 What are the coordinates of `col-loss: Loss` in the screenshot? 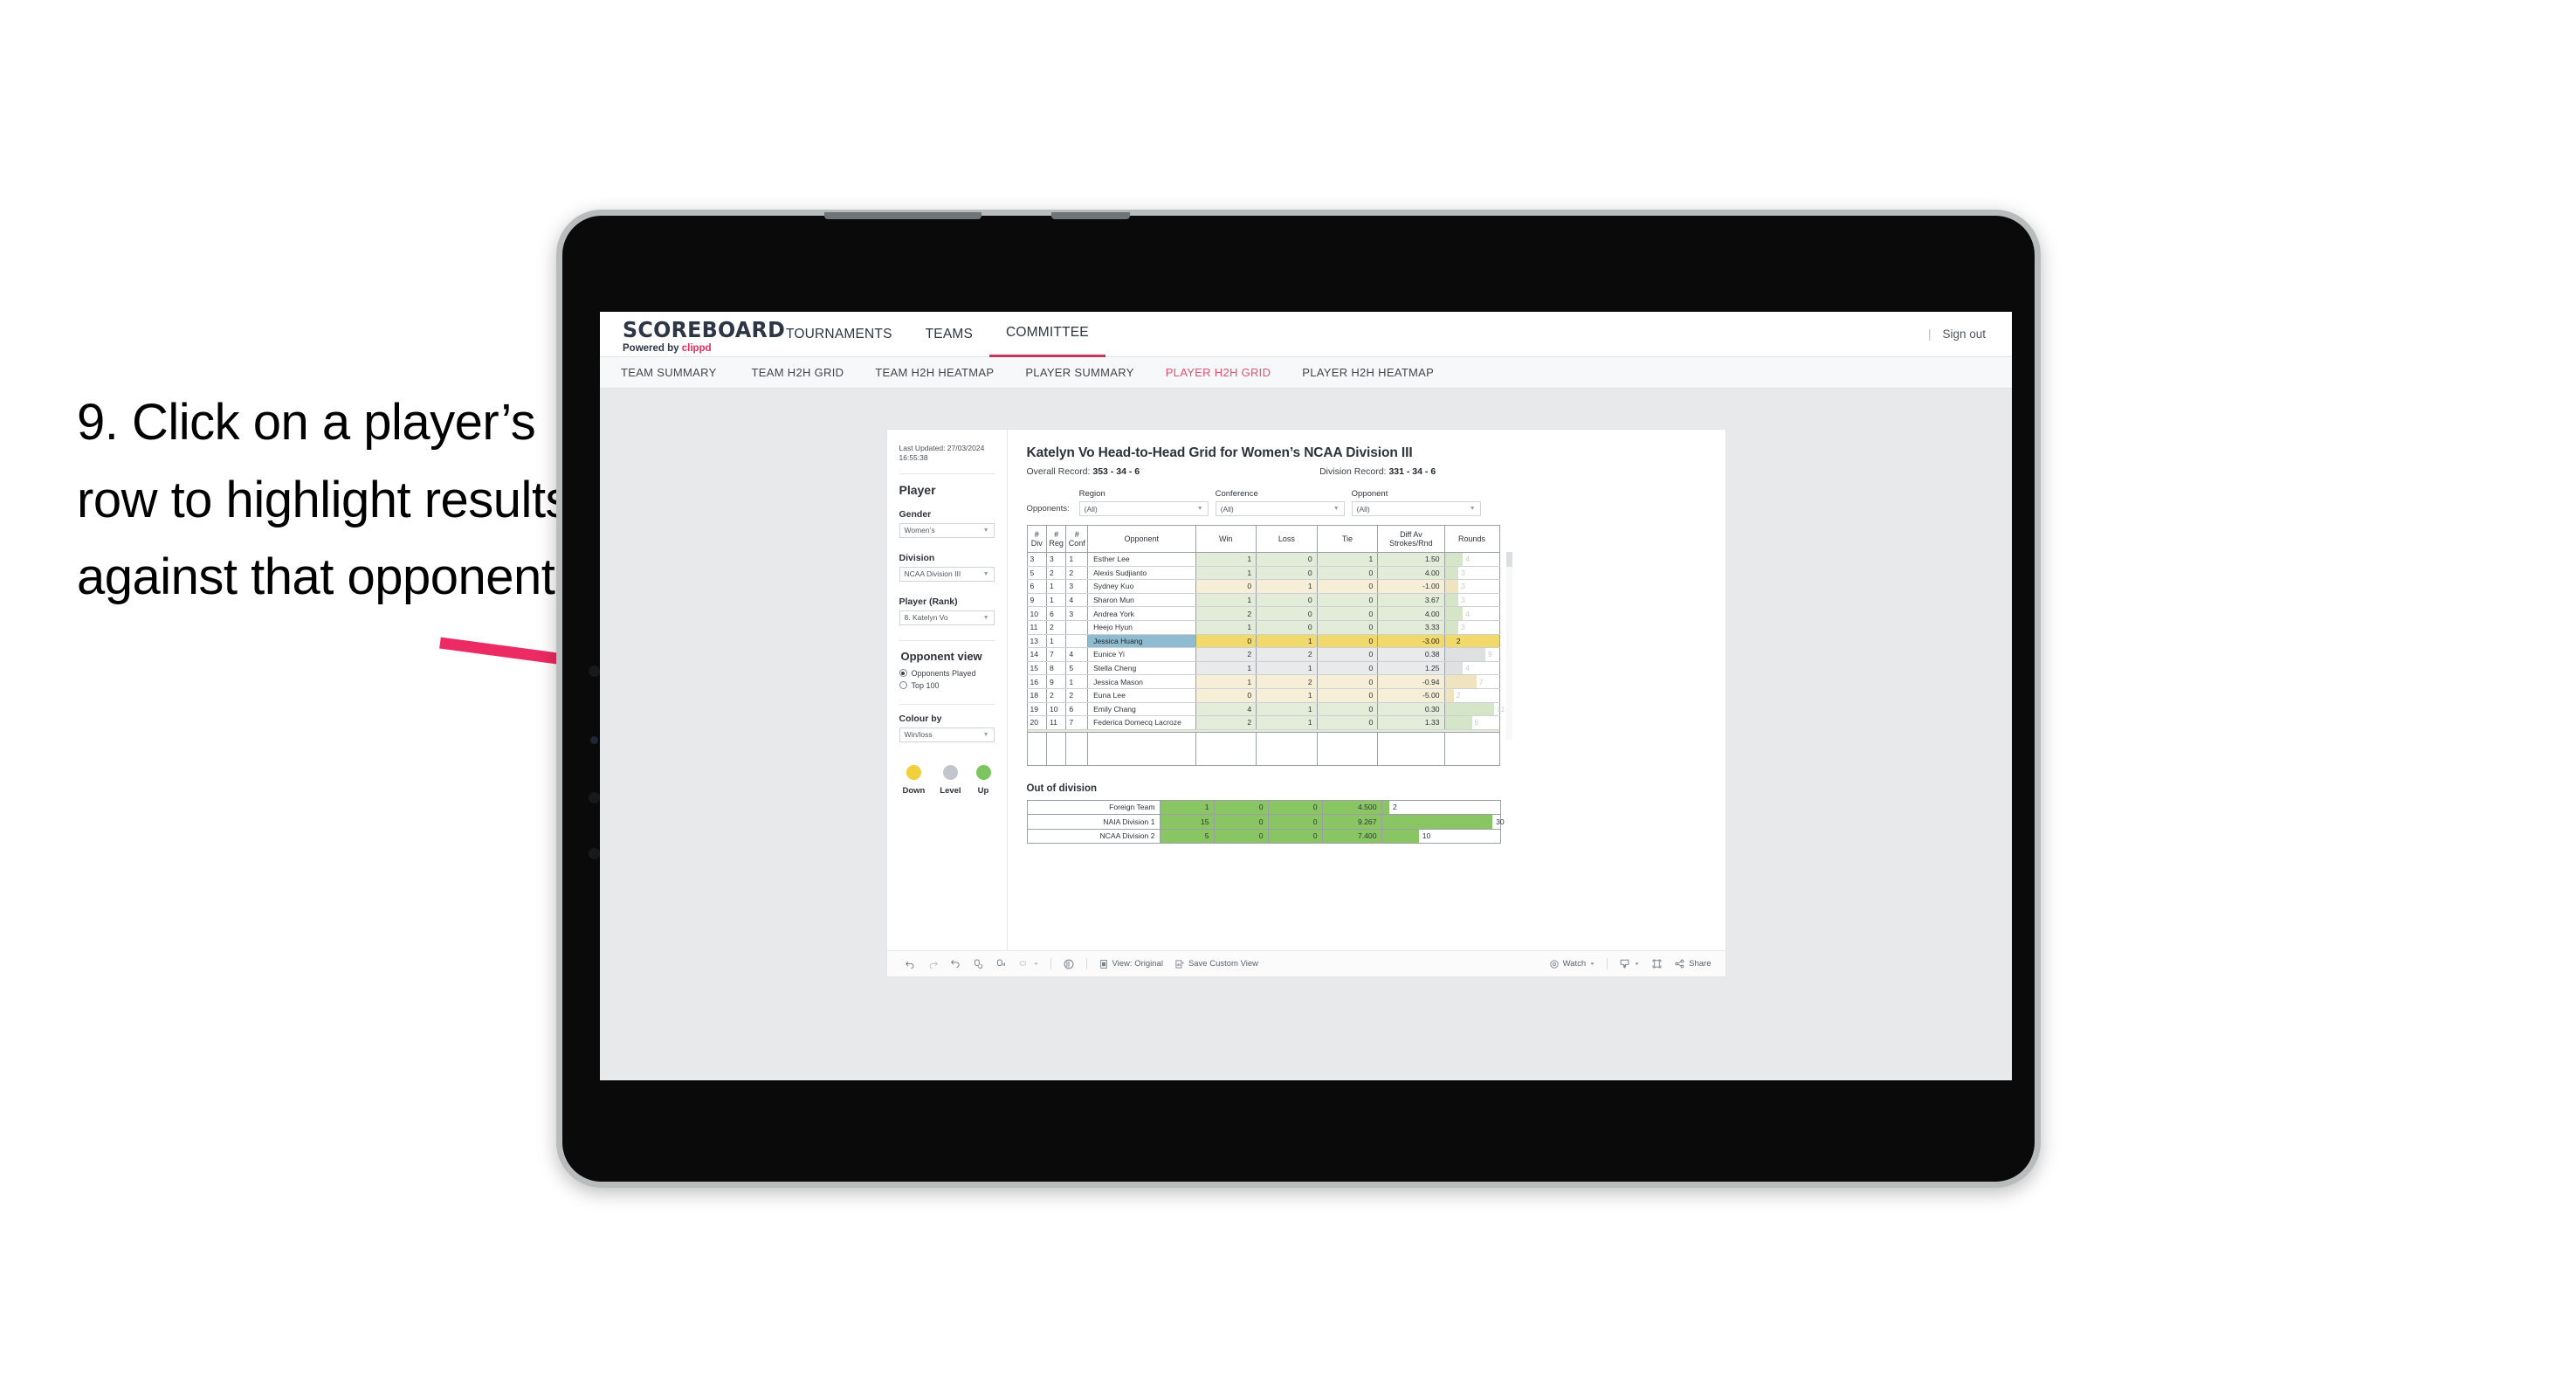 It's located at (1287, 539).